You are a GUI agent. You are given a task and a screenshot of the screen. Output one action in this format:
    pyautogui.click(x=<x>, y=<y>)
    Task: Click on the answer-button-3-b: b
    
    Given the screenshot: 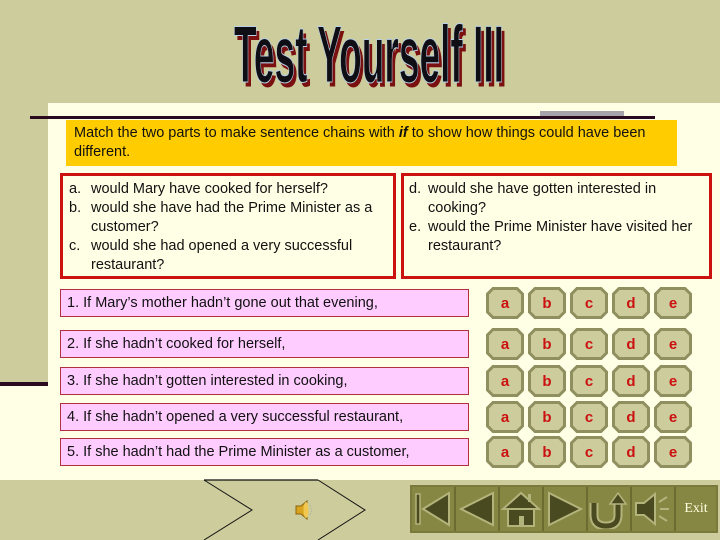 What is the action you would take?
    pyautogui.click(x=547, y=381)
    